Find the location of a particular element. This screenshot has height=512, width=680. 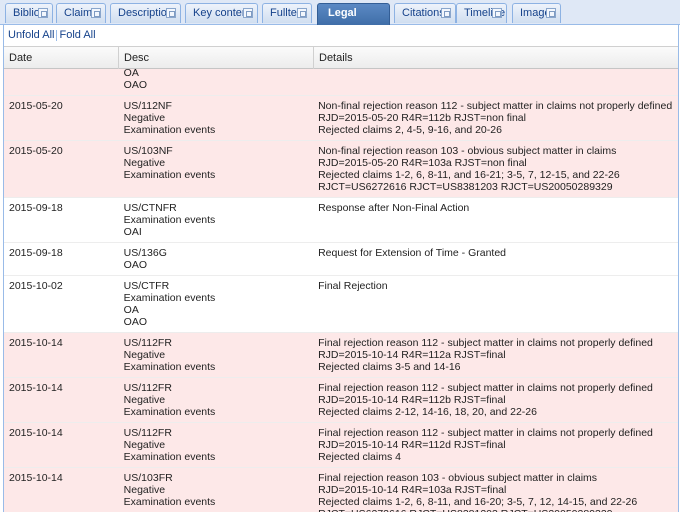

details-line: Response after Non-Final Action is located at coordinates (495, 208).